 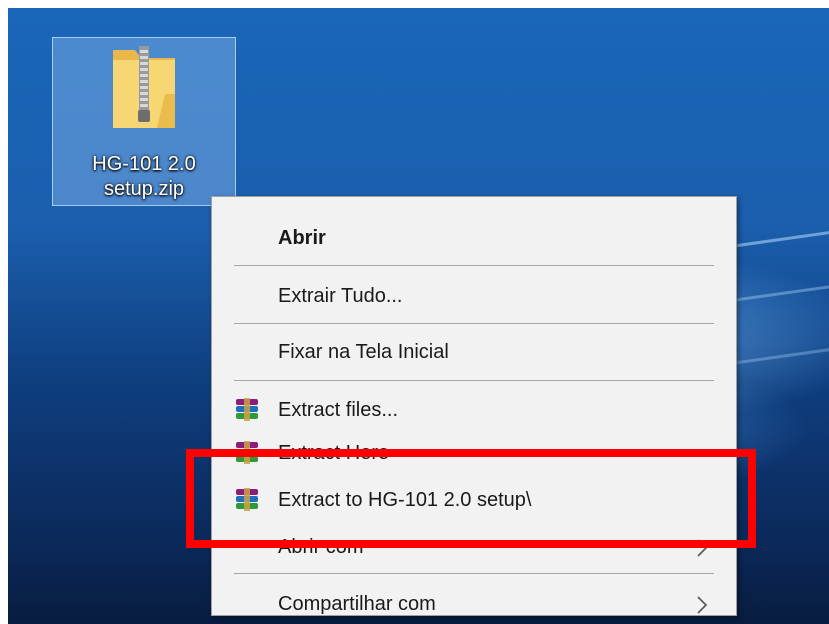 What do you see at coordinates (471, 498) in the screenshot?
I see `annotation-highlight-box` at bounding box center [471, 498].